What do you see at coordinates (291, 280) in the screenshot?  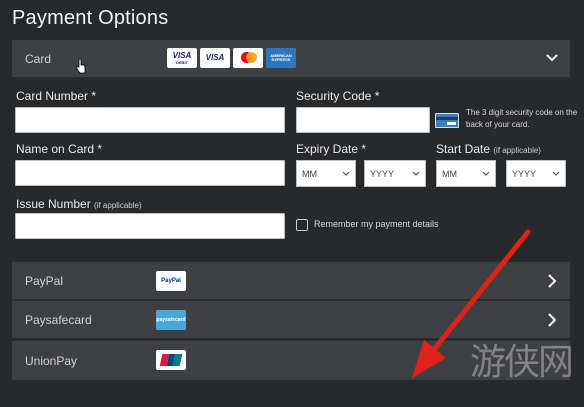 I see `payment-option-paypal: PayPal PayPal` at bounding box center [291, 280].